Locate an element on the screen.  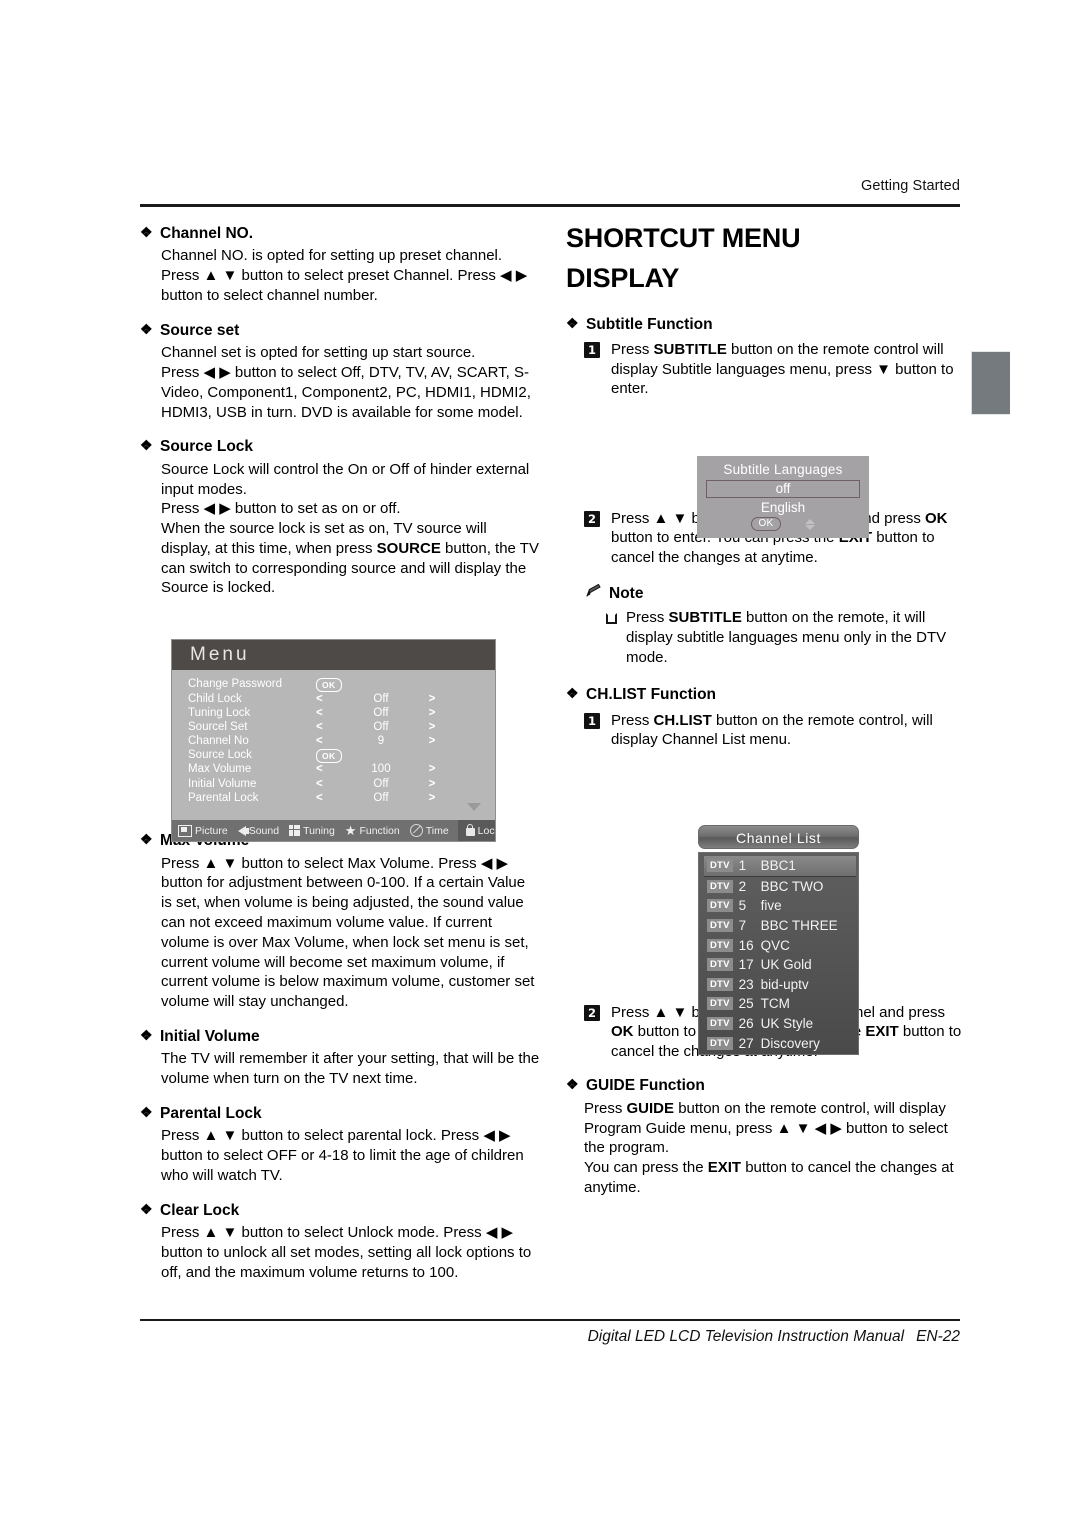
channel-list-row: DTV 27 Discovery is located at coordinates (781, 1043).